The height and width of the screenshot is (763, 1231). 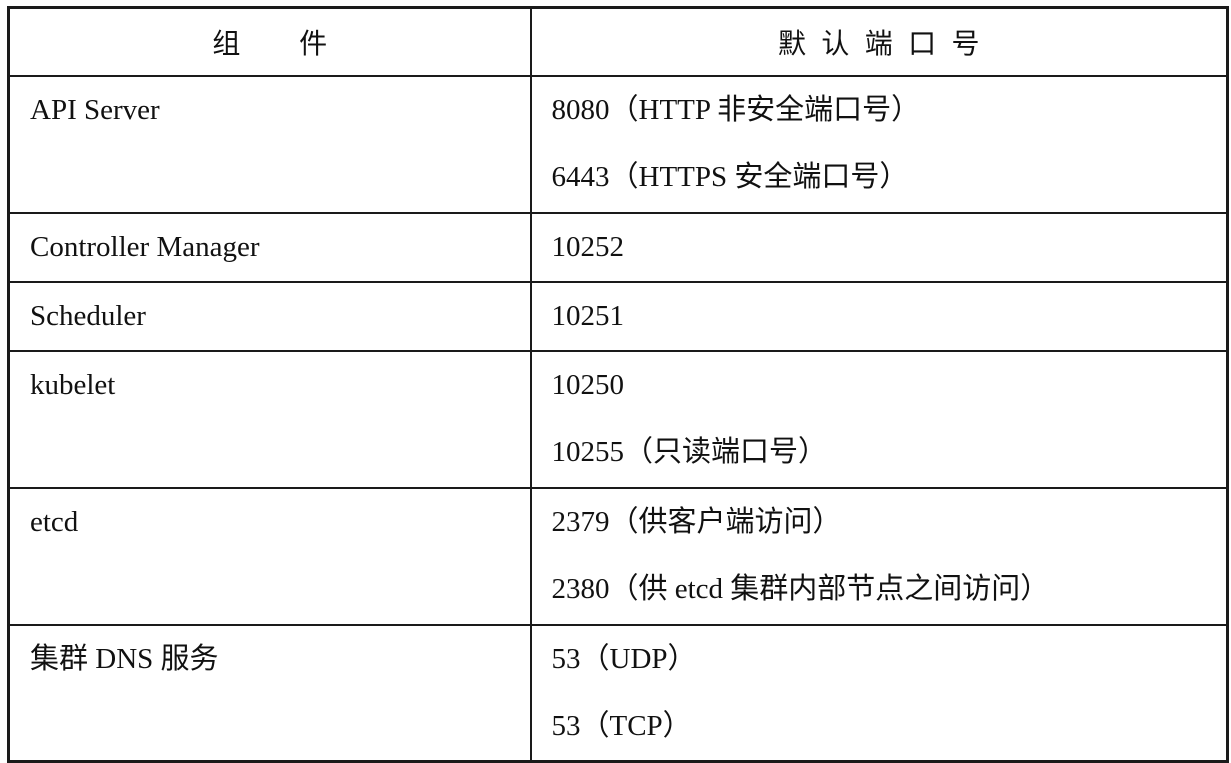 I want to click on component-name: API Server, so click(x=95, y=110).